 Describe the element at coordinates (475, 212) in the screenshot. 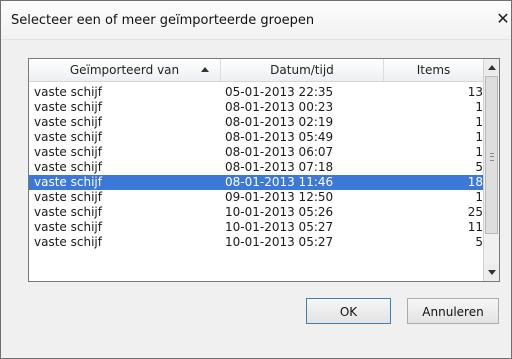

I see `cell-items: 25` at that location.